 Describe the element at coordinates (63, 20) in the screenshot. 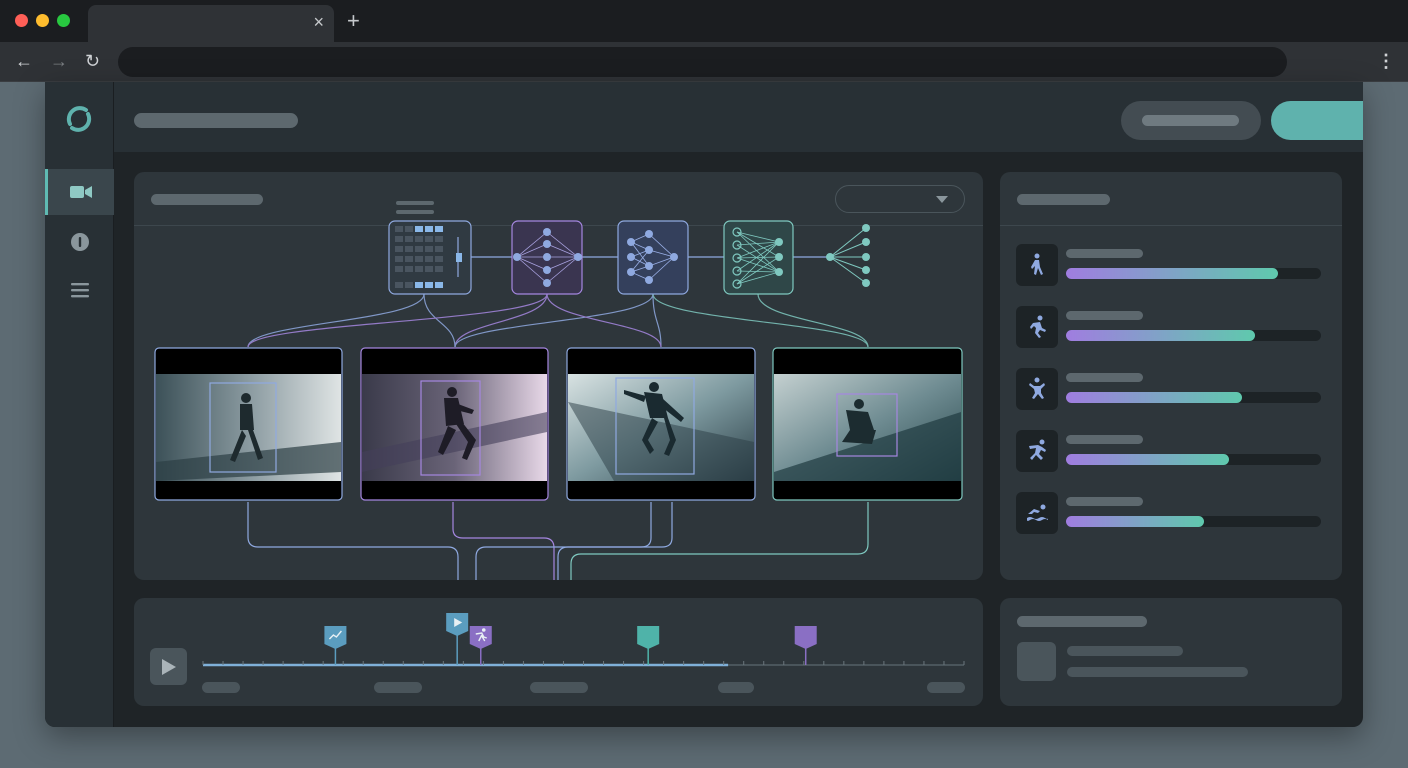

I see `maximize-window-dot` at that location.